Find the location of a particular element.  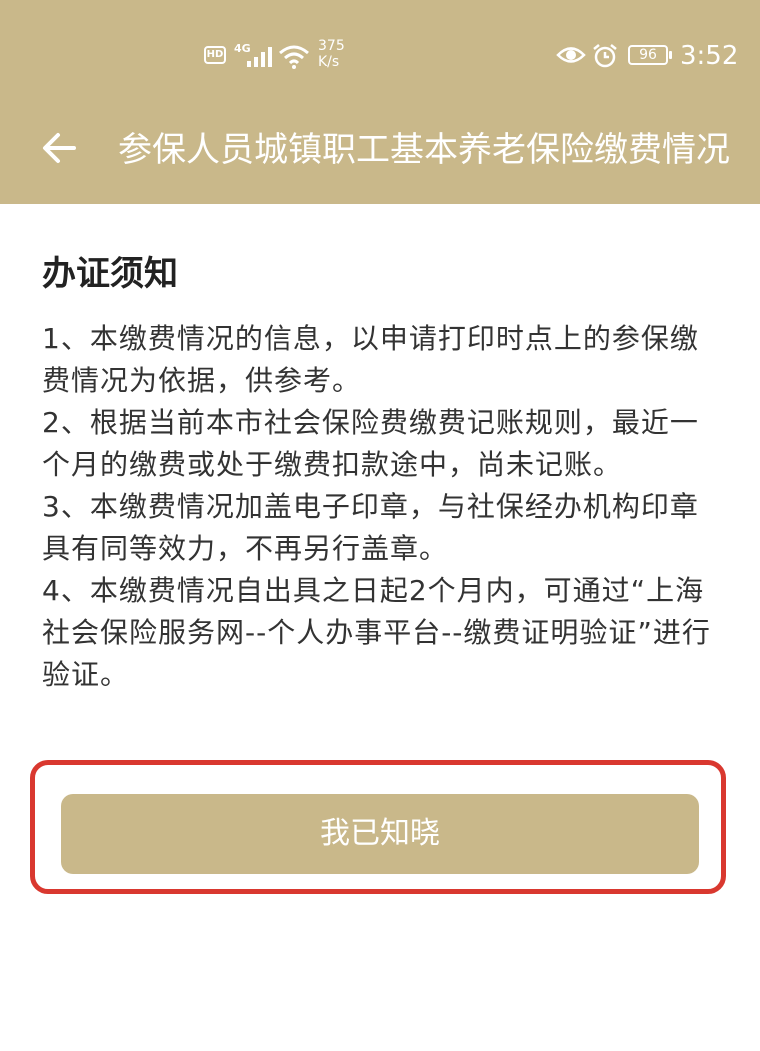

eye-icon is located at coordinates (571, 55).